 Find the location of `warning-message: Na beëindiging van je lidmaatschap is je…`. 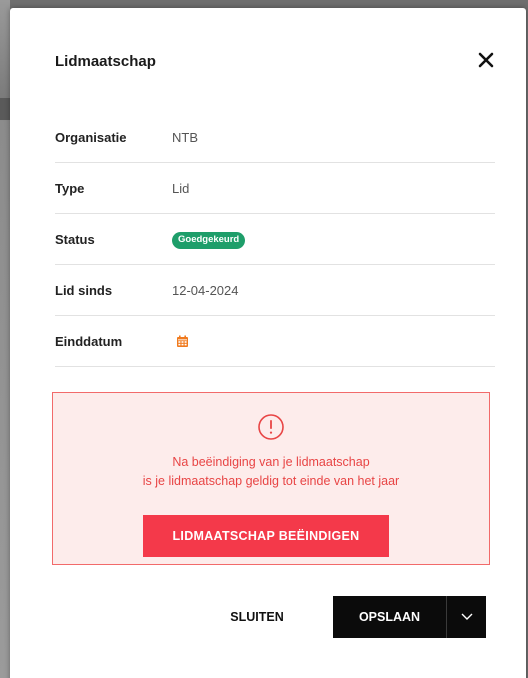

warning-message: Na beëindiging van je lidmaatschap is je… is located at coordinates (271, 472).